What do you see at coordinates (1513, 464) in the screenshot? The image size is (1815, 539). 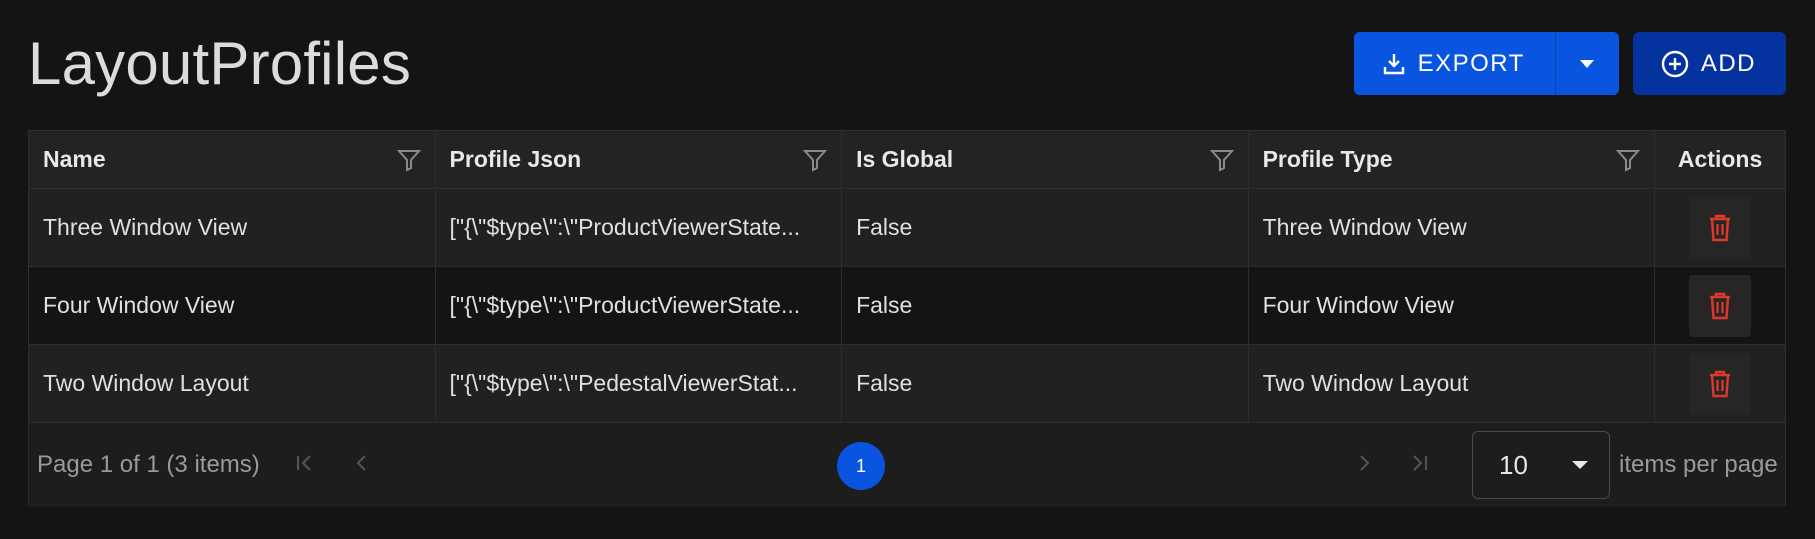 I see `page-size-value: 10` at bounding box center [1513, 464].